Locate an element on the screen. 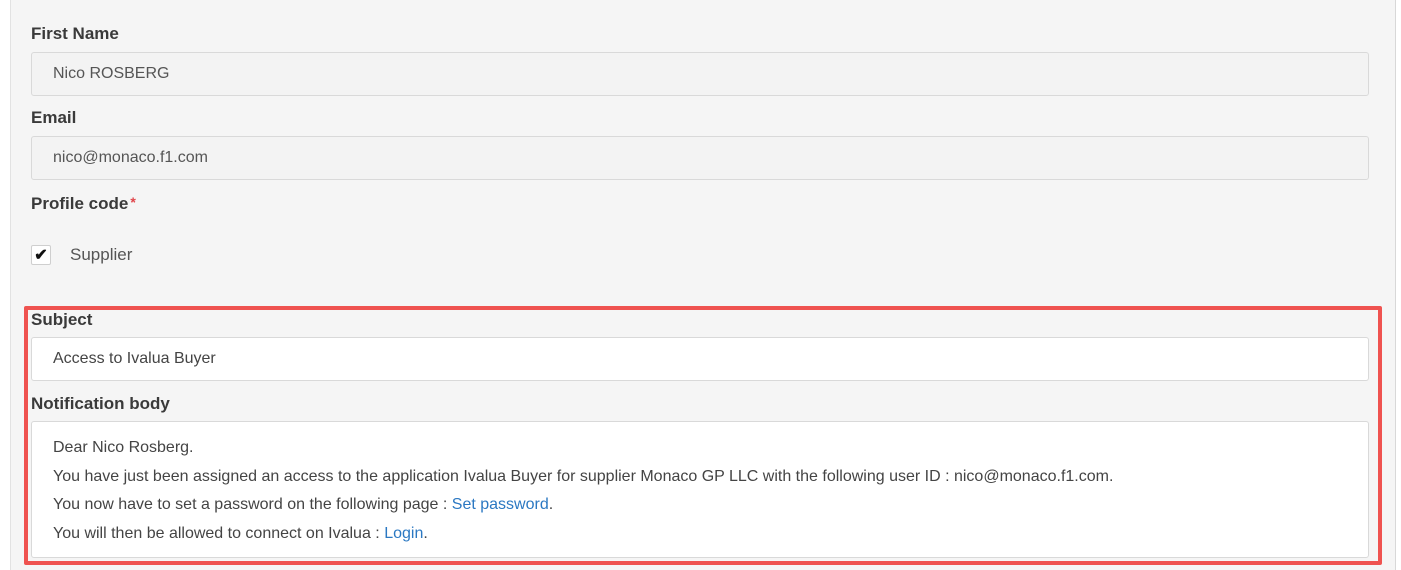  body-line-login-end: . is located at coordinates (425, 533).